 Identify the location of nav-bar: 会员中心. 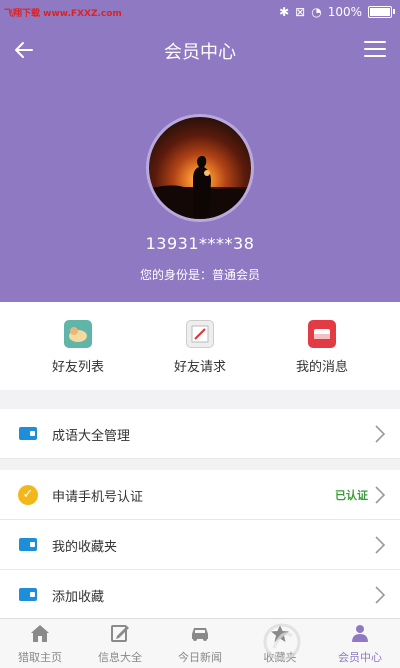
(200, 50).